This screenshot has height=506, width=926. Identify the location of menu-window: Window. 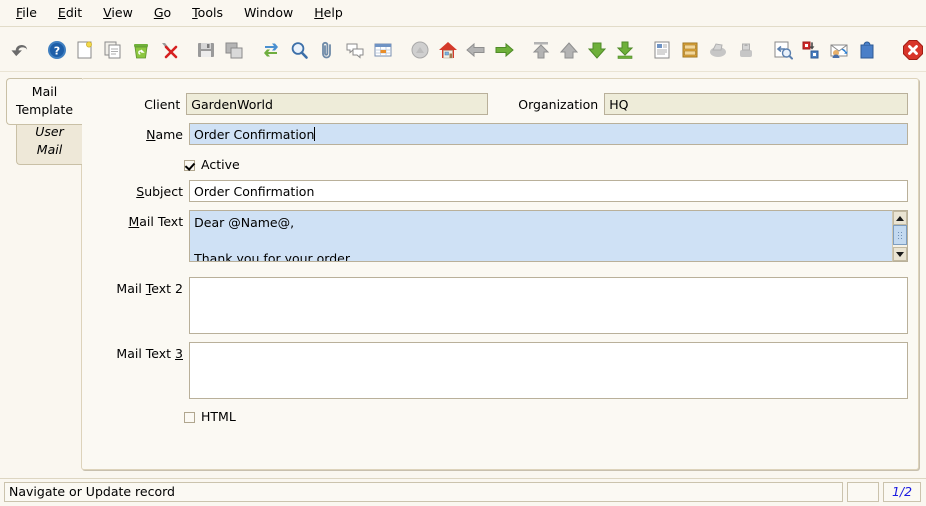
(269, 13).